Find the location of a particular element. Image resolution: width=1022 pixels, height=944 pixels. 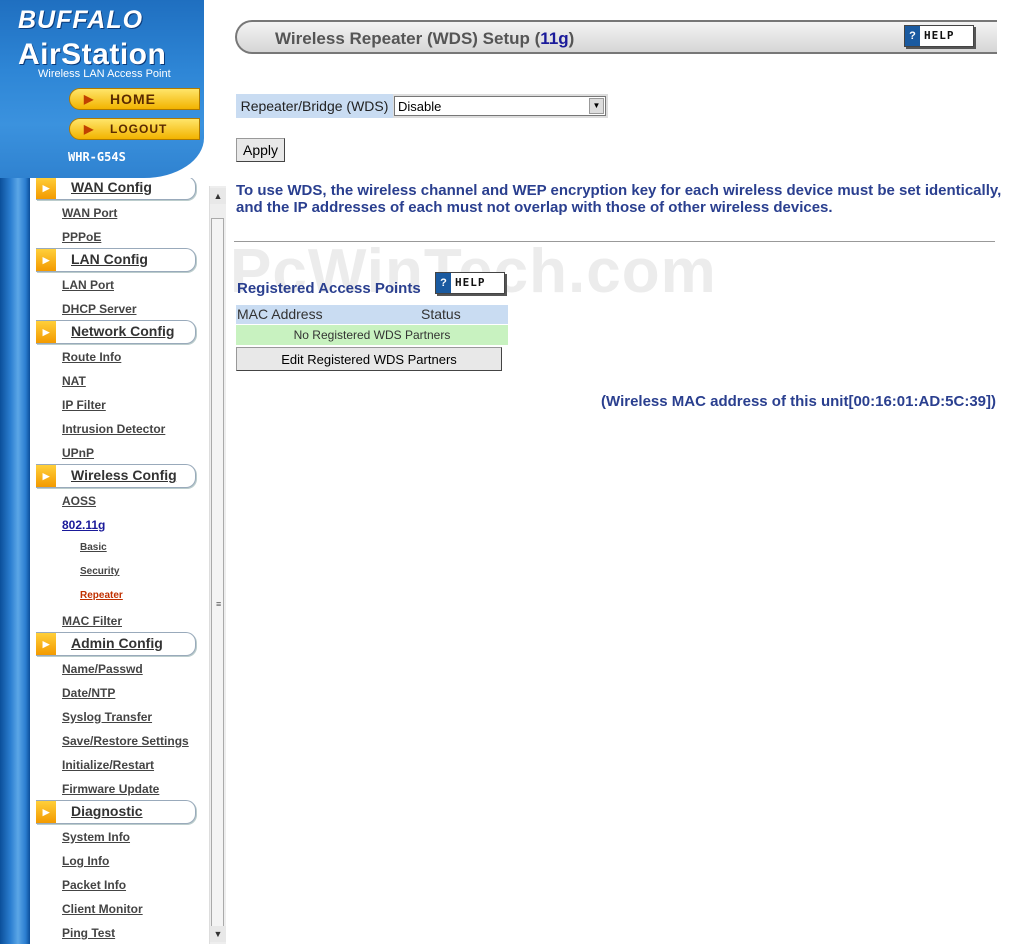

scroll-up-icon: ▲ is located at coordinates (218, 196).